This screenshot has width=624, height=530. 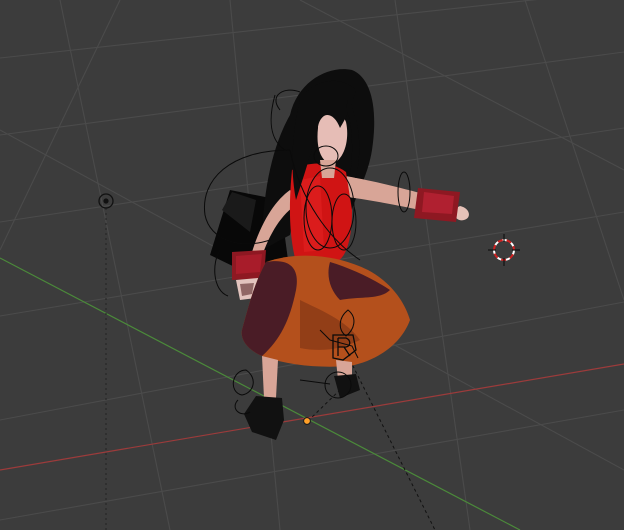 What do you see at coordinates (371, 444) in the screenshot?
I see `relationship-lines` at bounding box center [371, 444].